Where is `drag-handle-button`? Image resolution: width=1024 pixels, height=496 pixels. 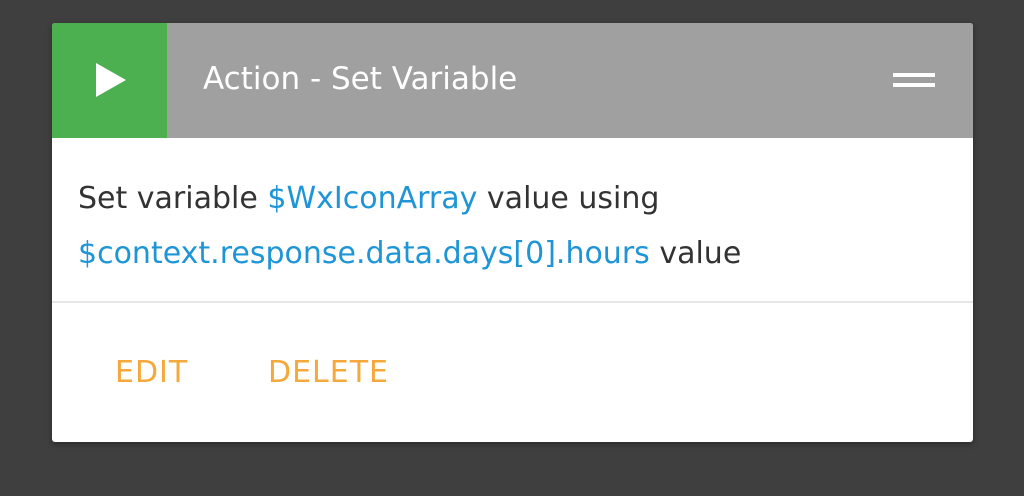
drag-handle-button is located at coordinates (914, 82).